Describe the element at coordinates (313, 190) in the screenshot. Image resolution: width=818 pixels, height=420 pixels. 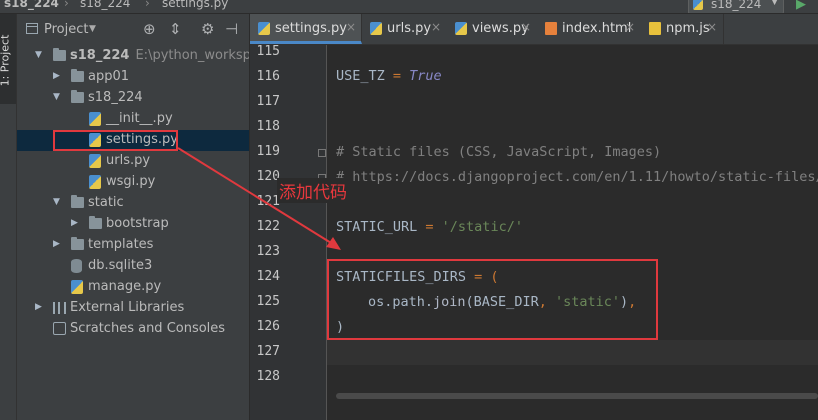
I see `annotation-label: 添加代码` at that location.